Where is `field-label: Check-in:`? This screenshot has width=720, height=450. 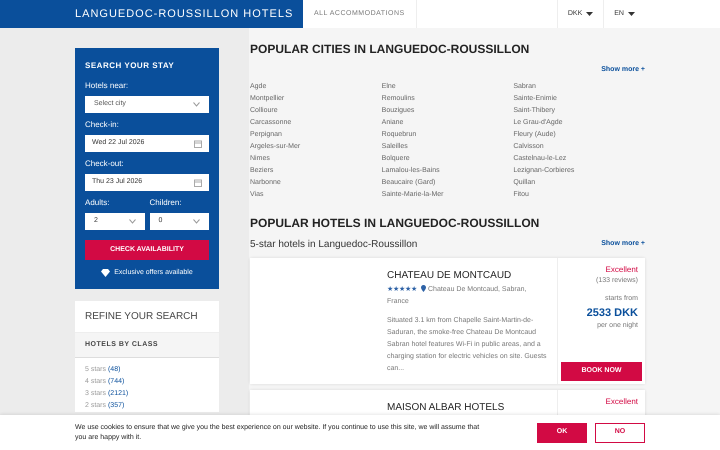
field-label: Check-in: is located at coordinates (102, 125).